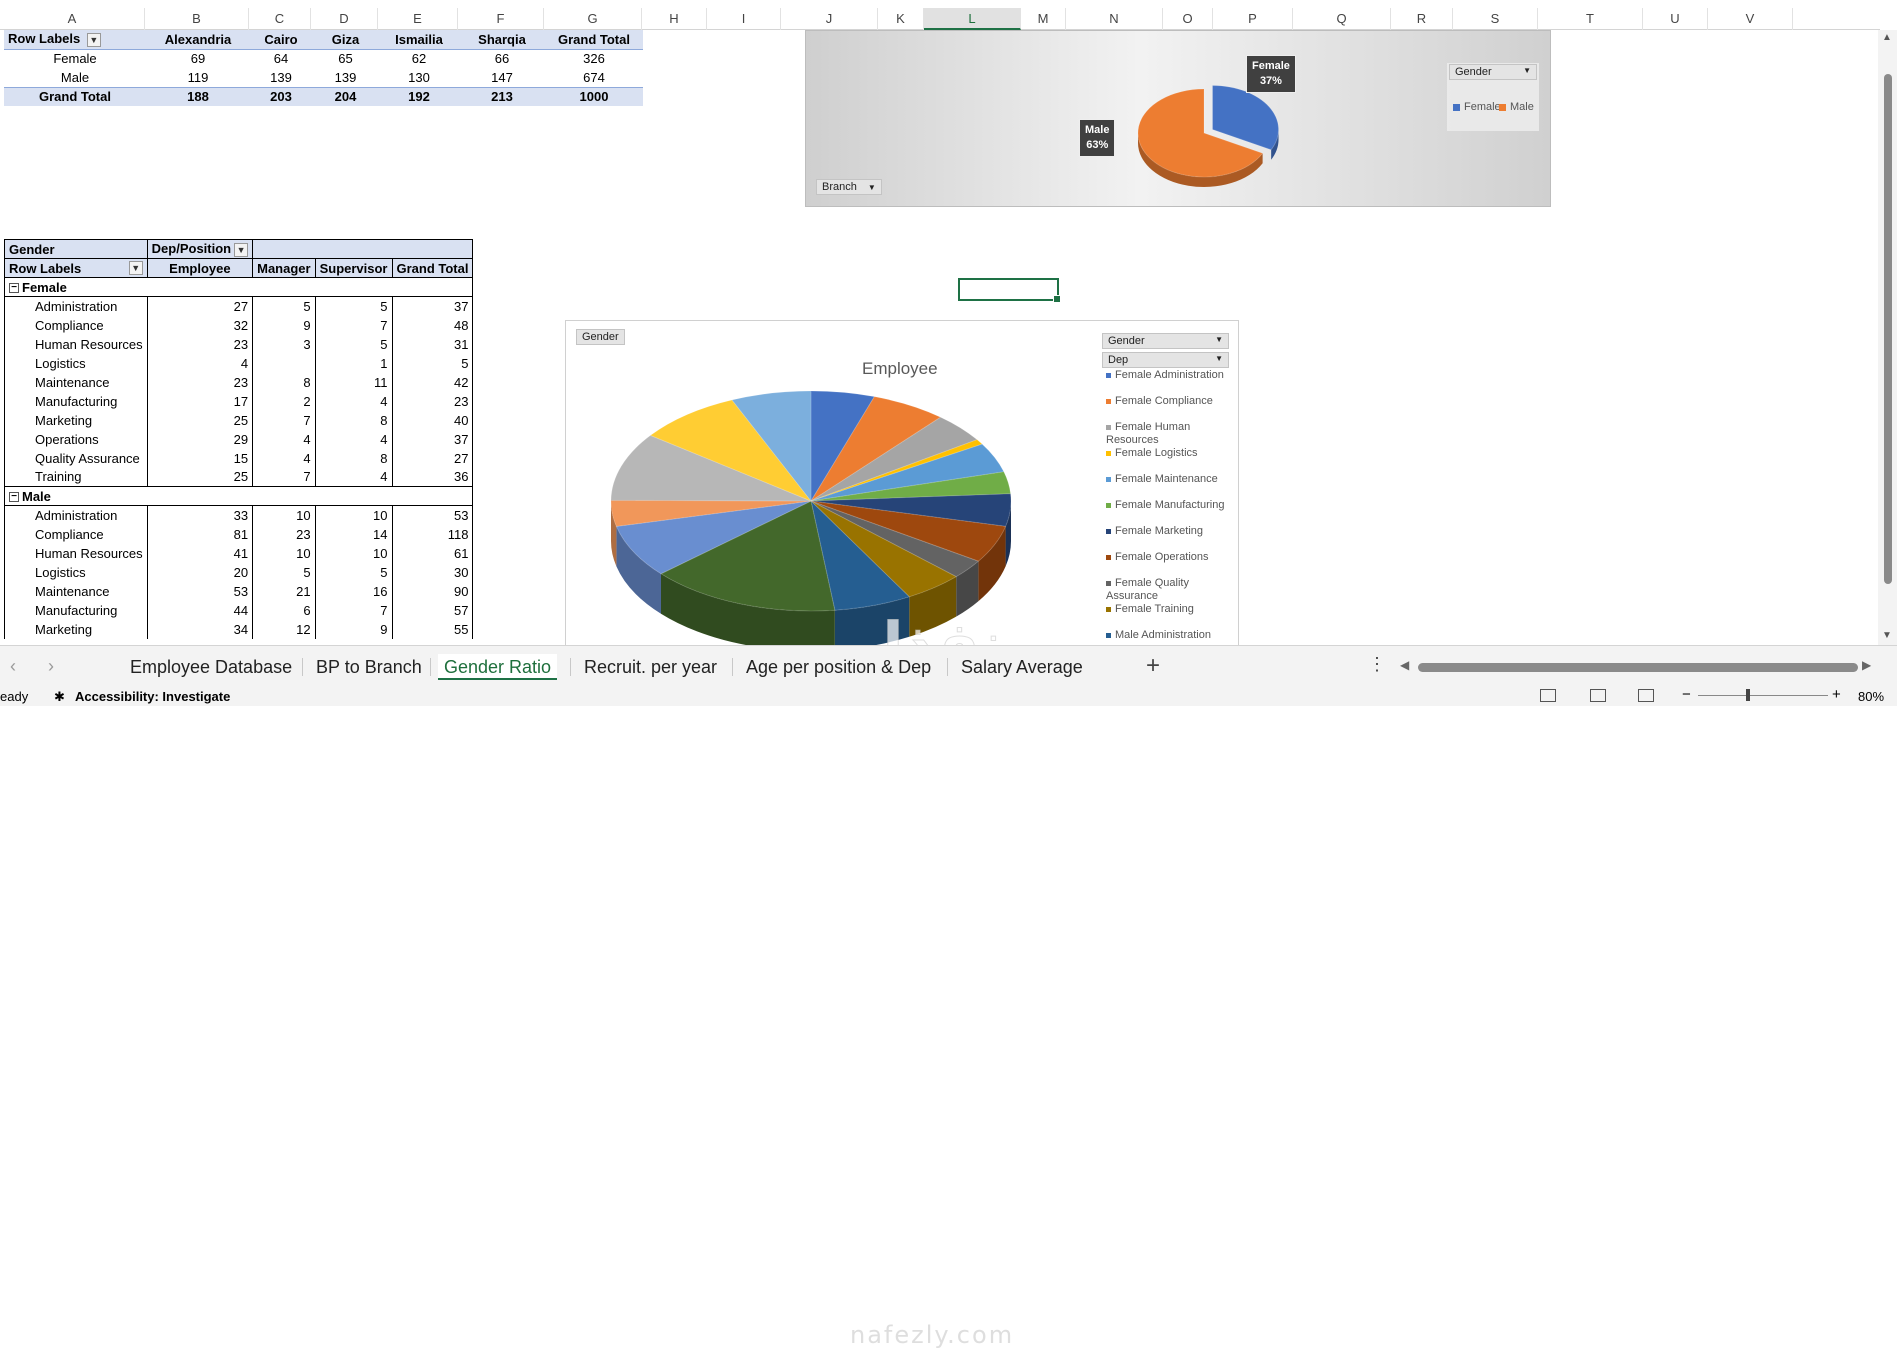 Image resolution: width=1897 pixels, height=1349 pixels. I want to click on legend-item: Female Compliance, so click(1170, 401).